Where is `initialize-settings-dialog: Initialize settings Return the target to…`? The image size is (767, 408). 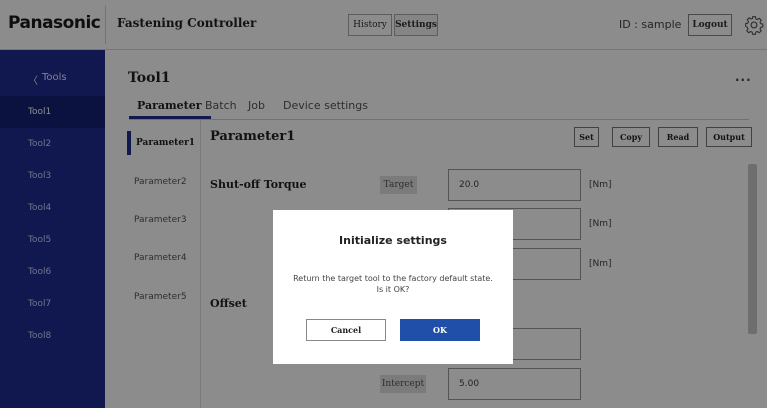 initialize-settings-dialog: Initialize settings Return the target to… is located at coordinates (393, 287).